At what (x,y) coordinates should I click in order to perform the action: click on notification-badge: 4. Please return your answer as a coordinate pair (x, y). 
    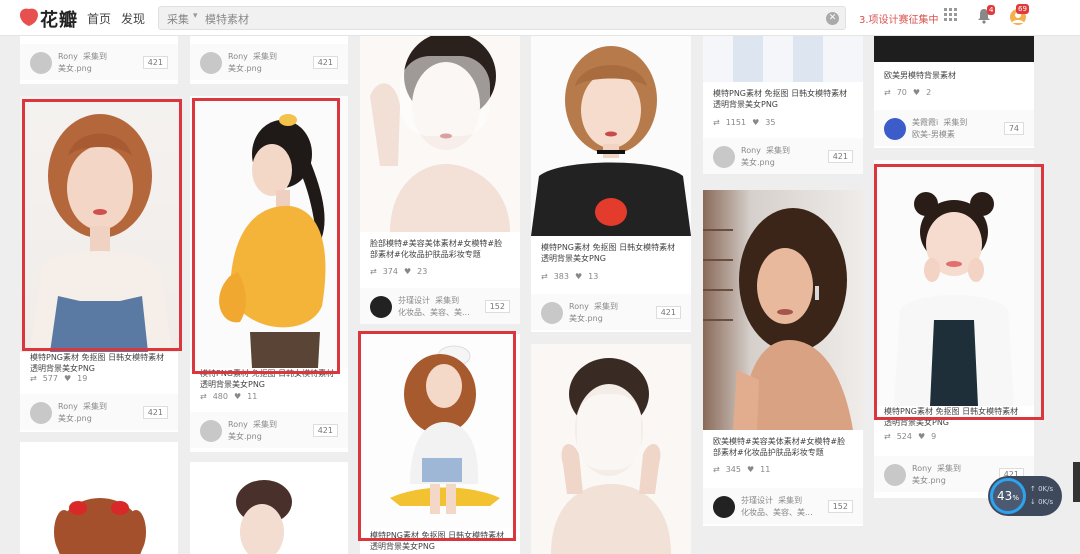
    Looking at the image, I should click on (991, 10).